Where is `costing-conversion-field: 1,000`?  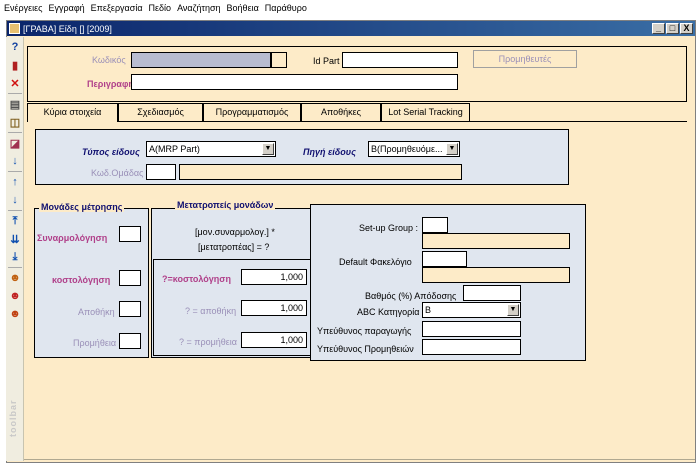 costing-conversion-field: 1,000 is located at coordinates (274, 277).